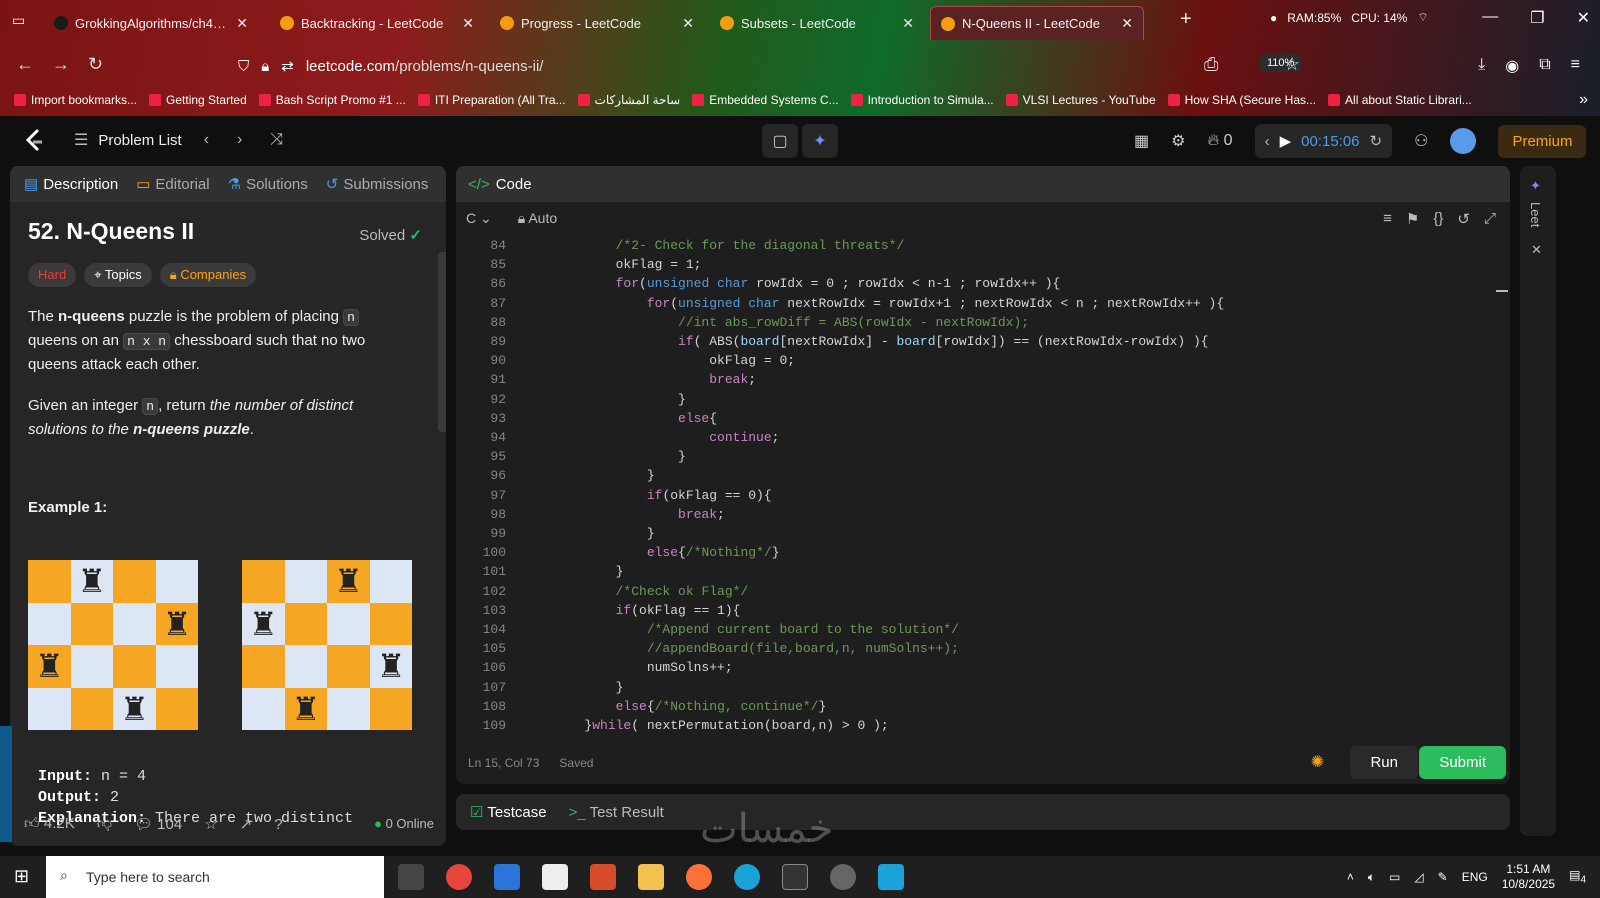 This screenshot has height=898, width=1600. What do you see at coordinates (1463, 219) in the screenshot?
I see `undo-icon: ↺` at bounding box center [1463, 219].